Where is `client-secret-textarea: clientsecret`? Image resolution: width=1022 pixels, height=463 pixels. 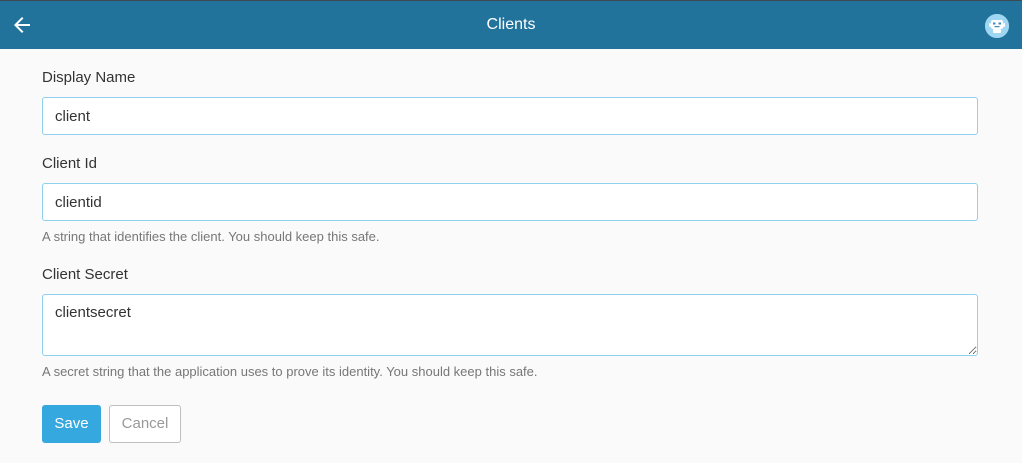 client-secret-textarea: clientsecret is located at coordinates (510, 325).